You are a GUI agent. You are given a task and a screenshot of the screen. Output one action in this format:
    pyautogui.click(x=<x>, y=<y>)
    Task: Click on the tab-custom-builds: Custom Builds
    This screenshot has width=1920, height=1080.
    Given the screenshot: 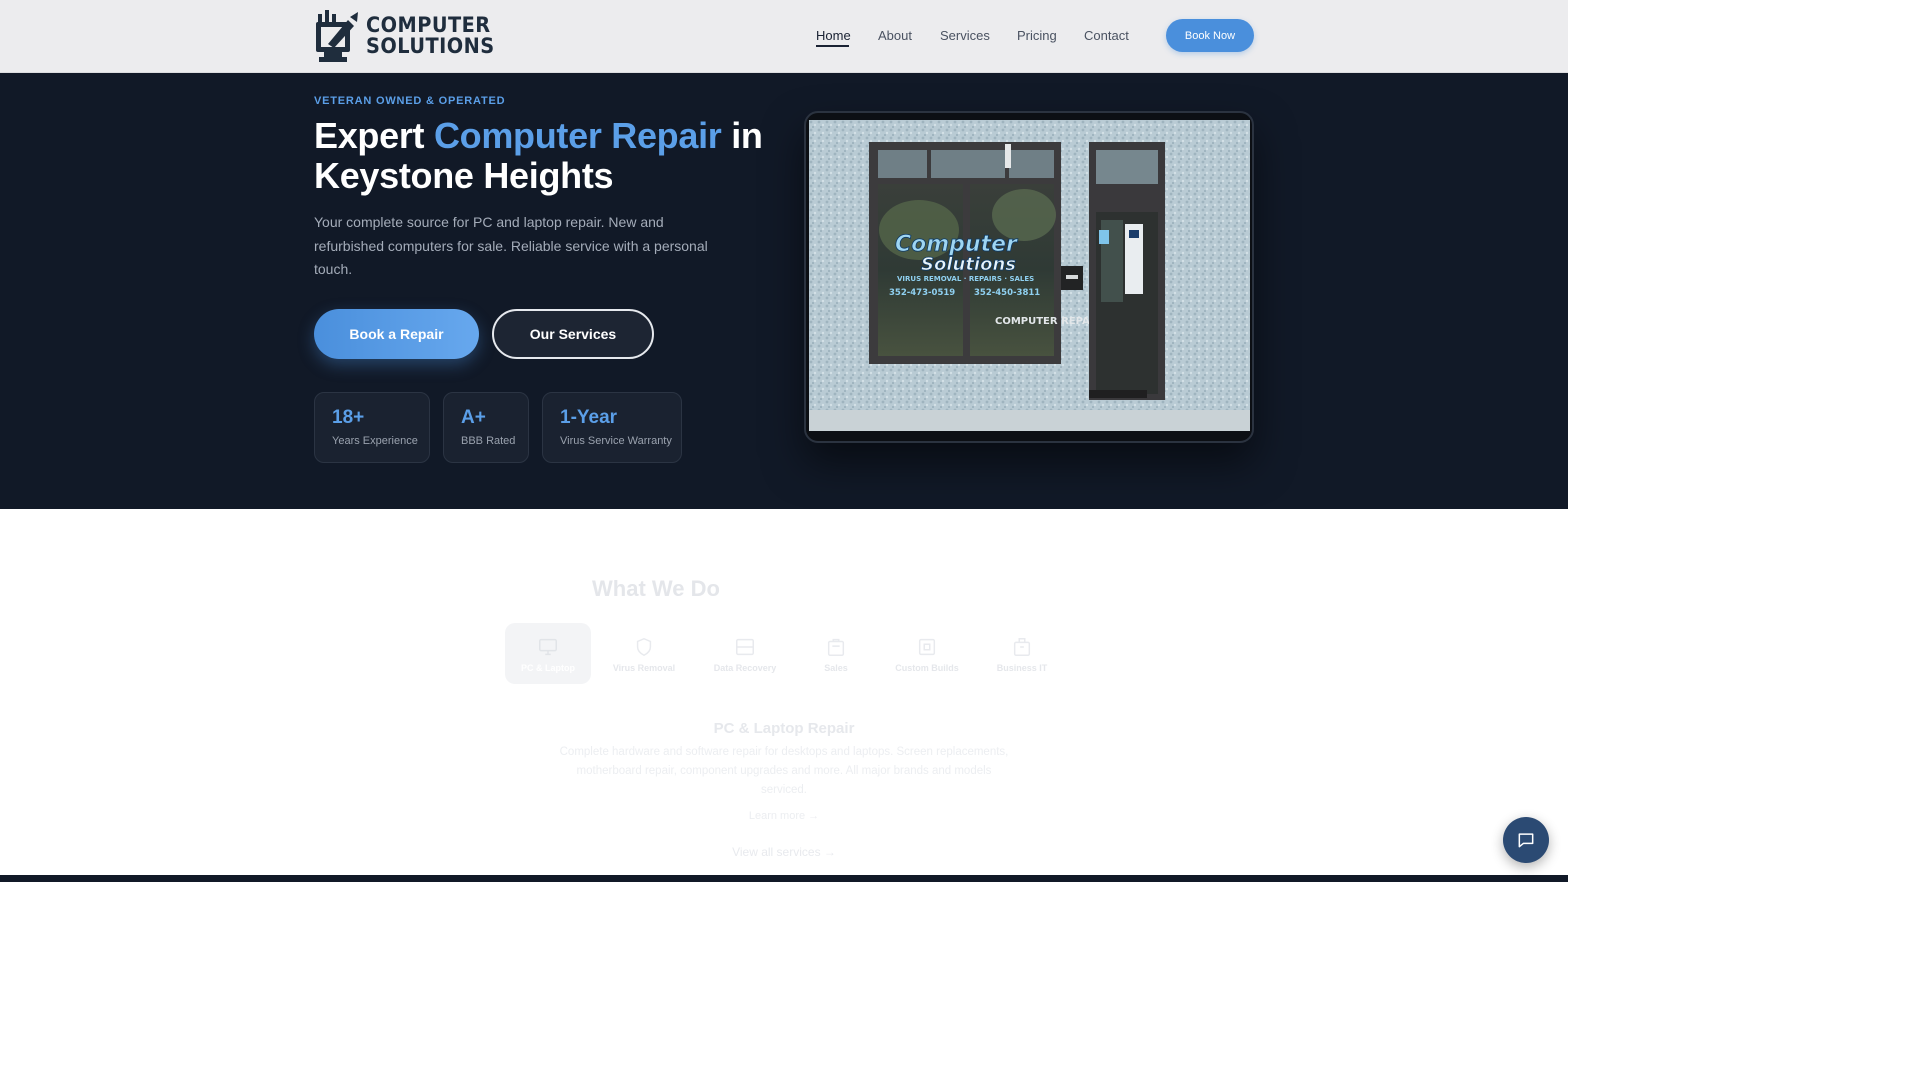 What is the action you would take?
    pyautogui.click(x=927, y=653)
    